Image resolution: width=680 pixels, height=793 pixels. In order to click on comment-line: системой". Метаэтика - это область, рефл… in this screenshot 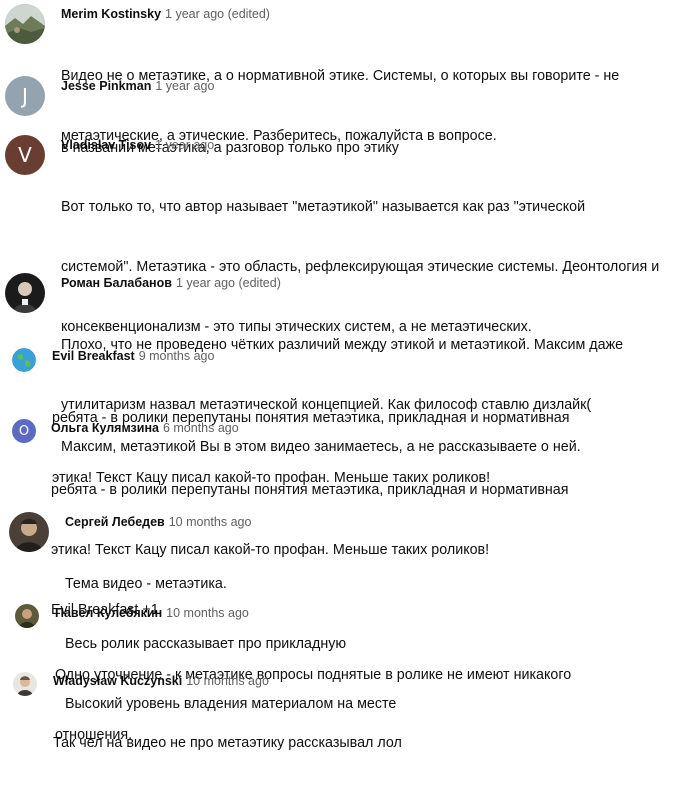, I will do `click(360, 267)`.